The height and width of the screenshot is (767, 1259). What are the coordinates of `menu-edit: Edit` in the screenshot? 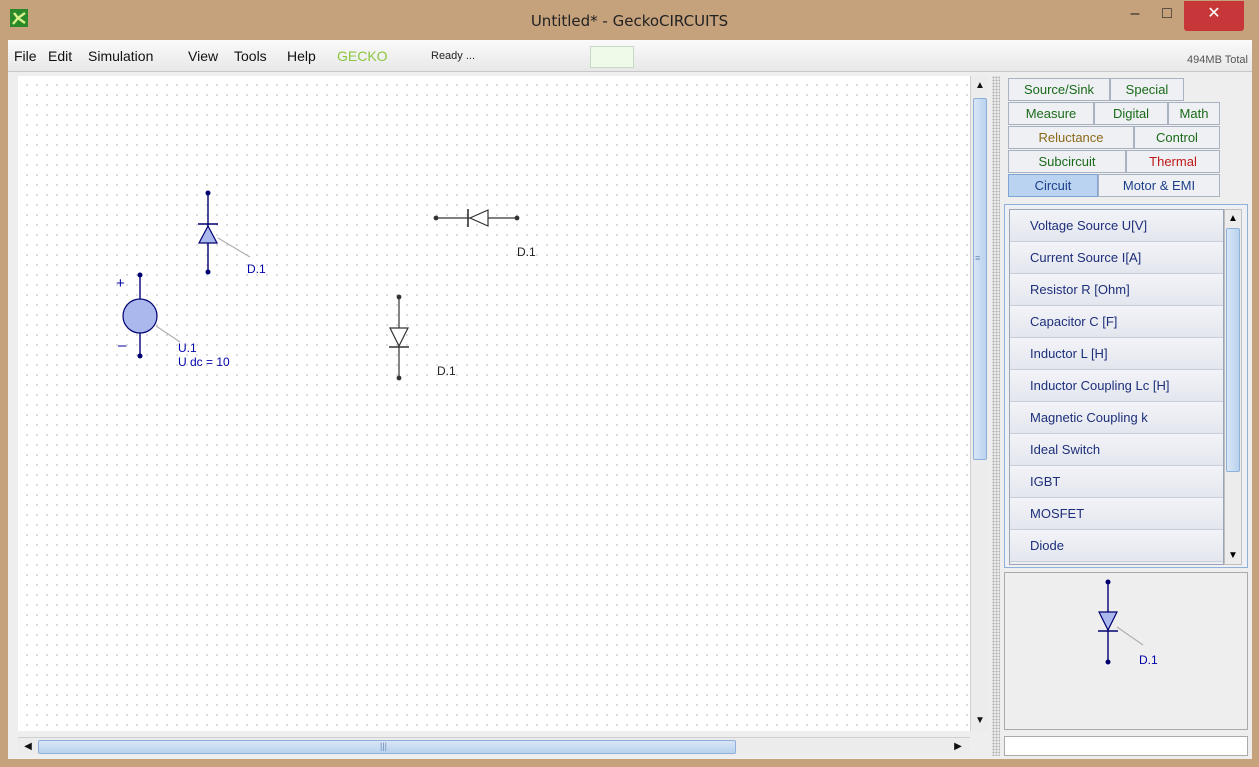 It's located at (60, 56).